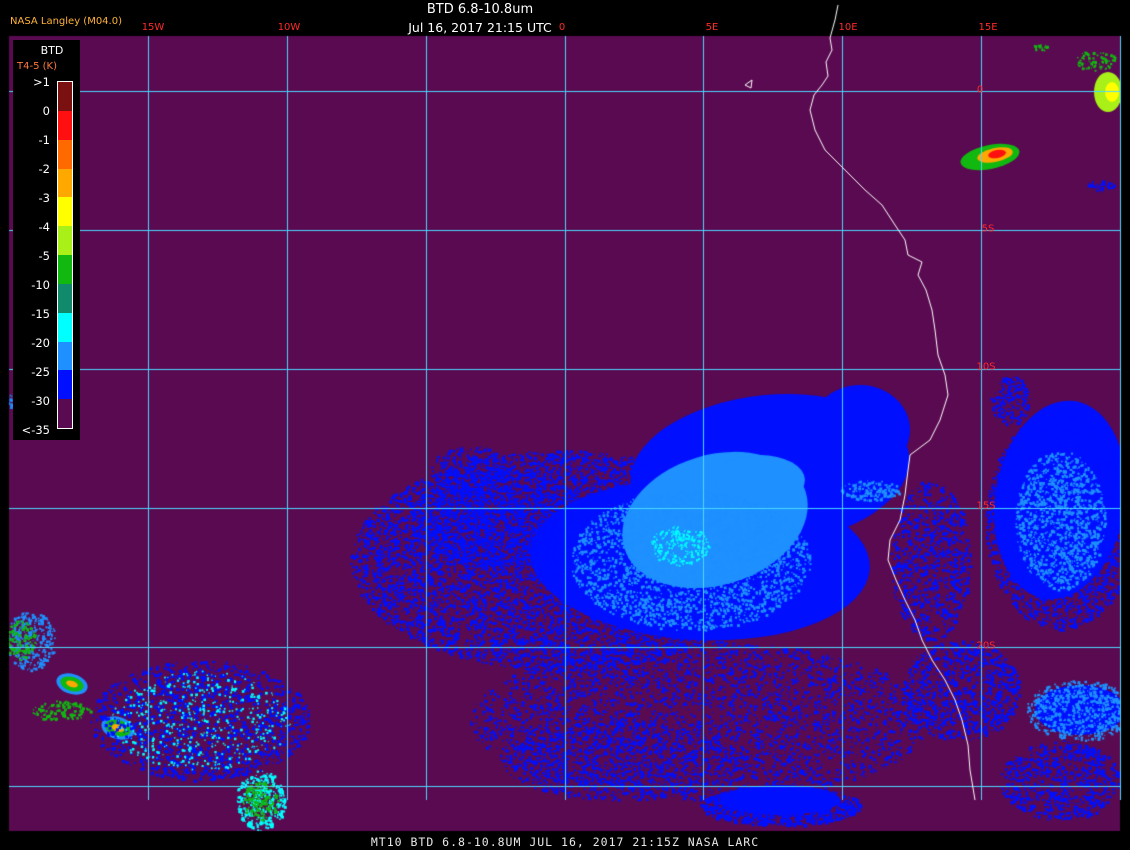 Image resolution: width=1130 pixels, height=850 pixels. I want to click on legend-tick-label: <-35, so click(35, 430).